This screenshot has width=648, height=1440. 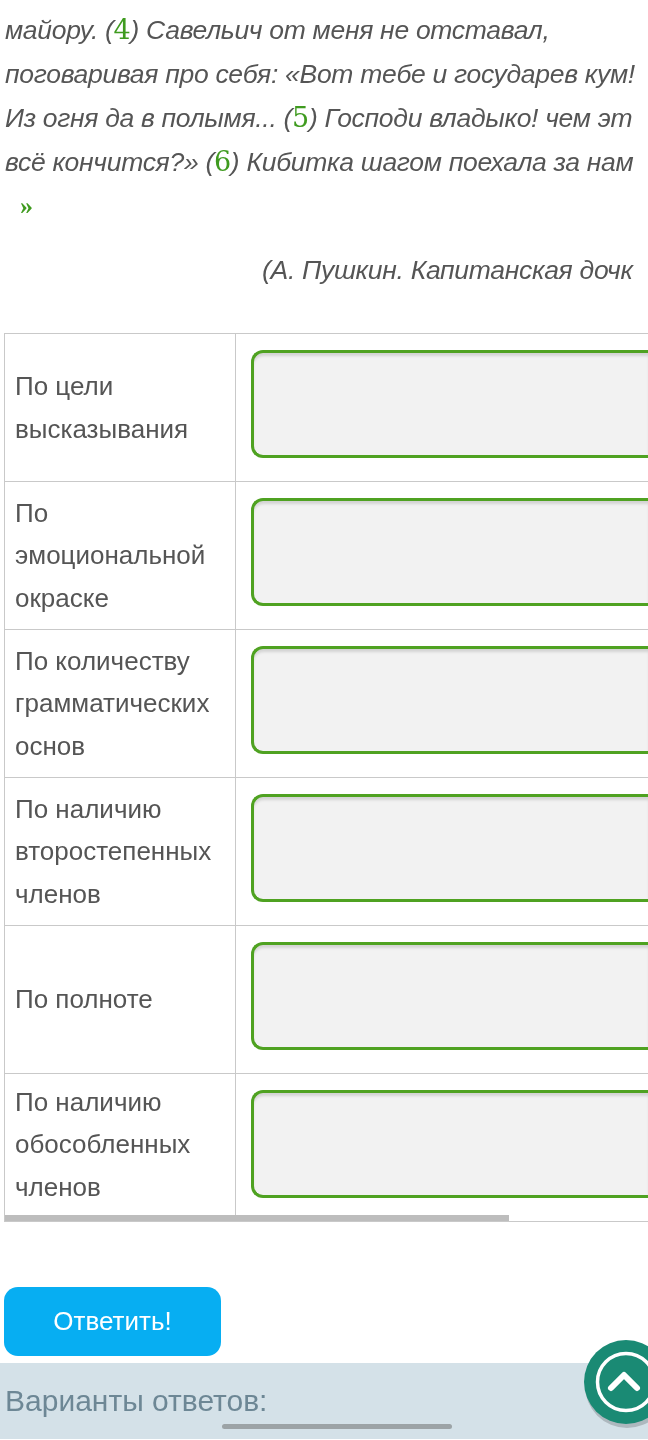 I want to click on panel-title: Варианты ответов:, so click(x=136, y=1401).